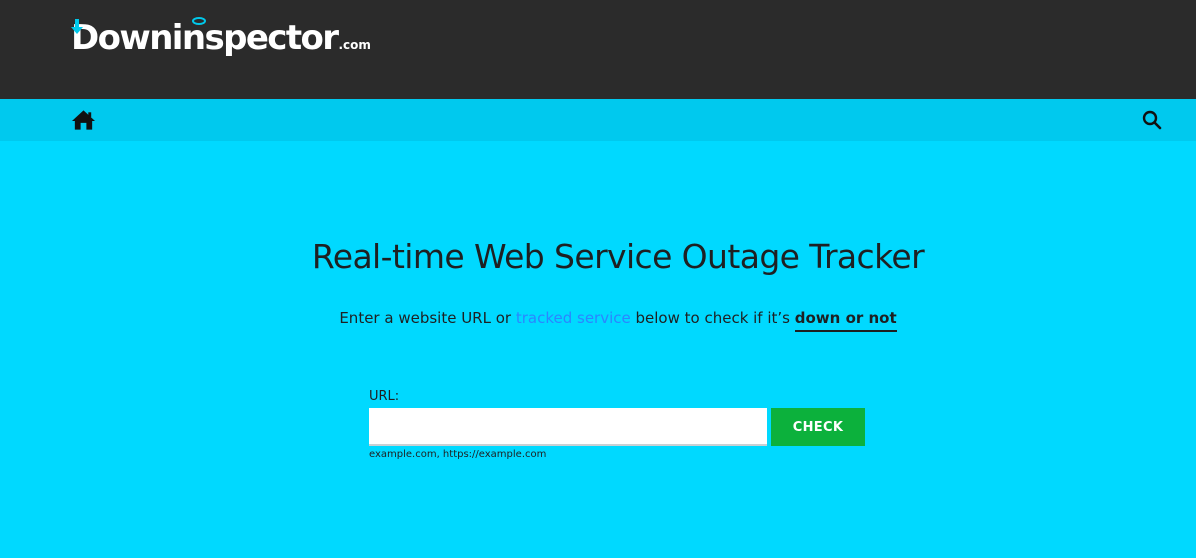 Image resolution: width=1196 pixels, height=558 pixels. What do you see at coordinates (618, 256) in the screenshot?
I see `page-title: Real-time Web Service Outage Tracker` at bounding box center [618, 256].